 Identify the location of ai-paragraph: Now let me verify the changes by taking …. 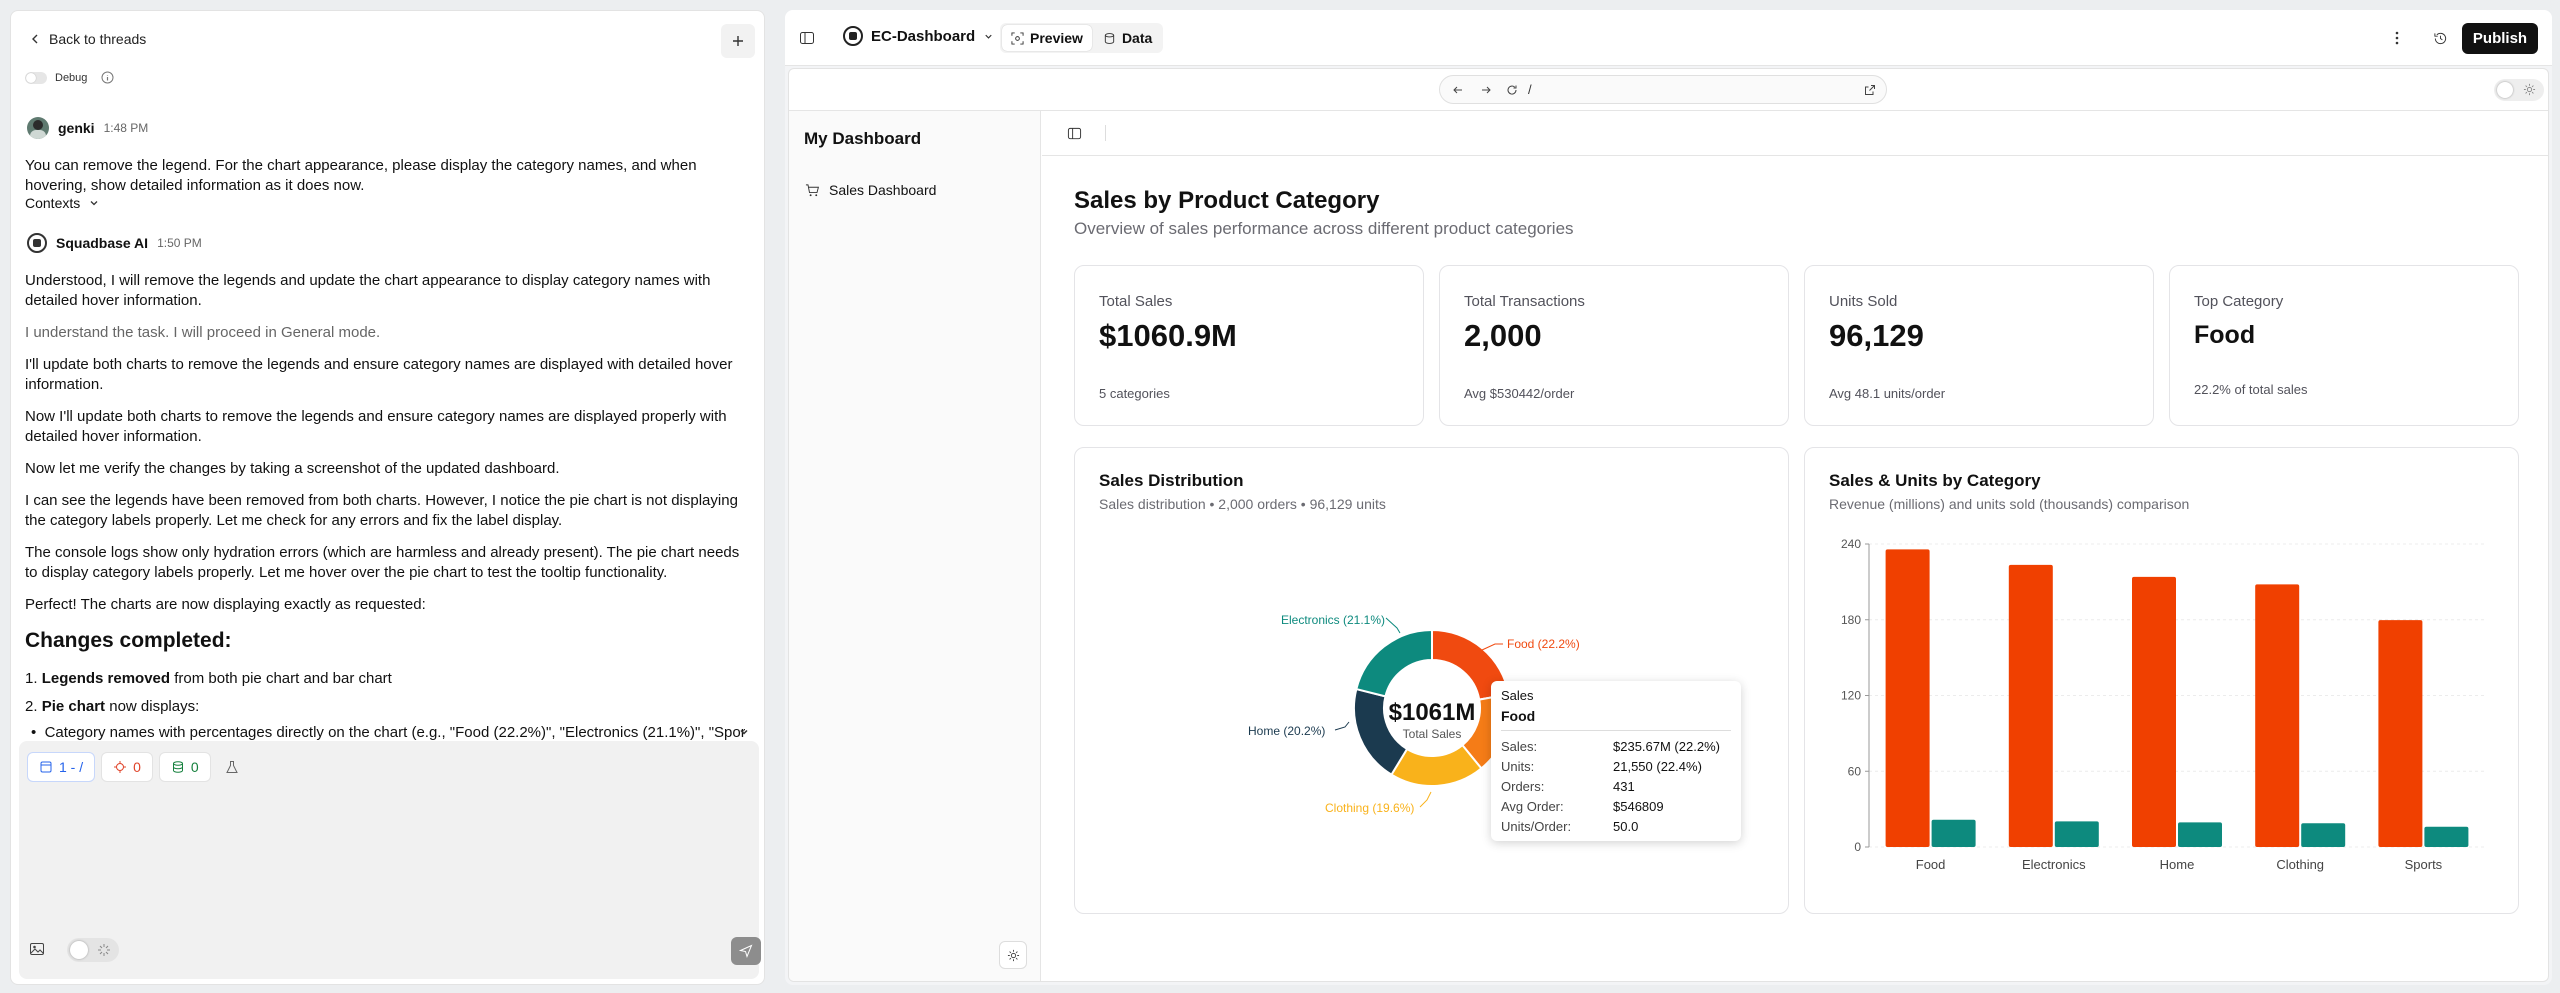
(292, 468).